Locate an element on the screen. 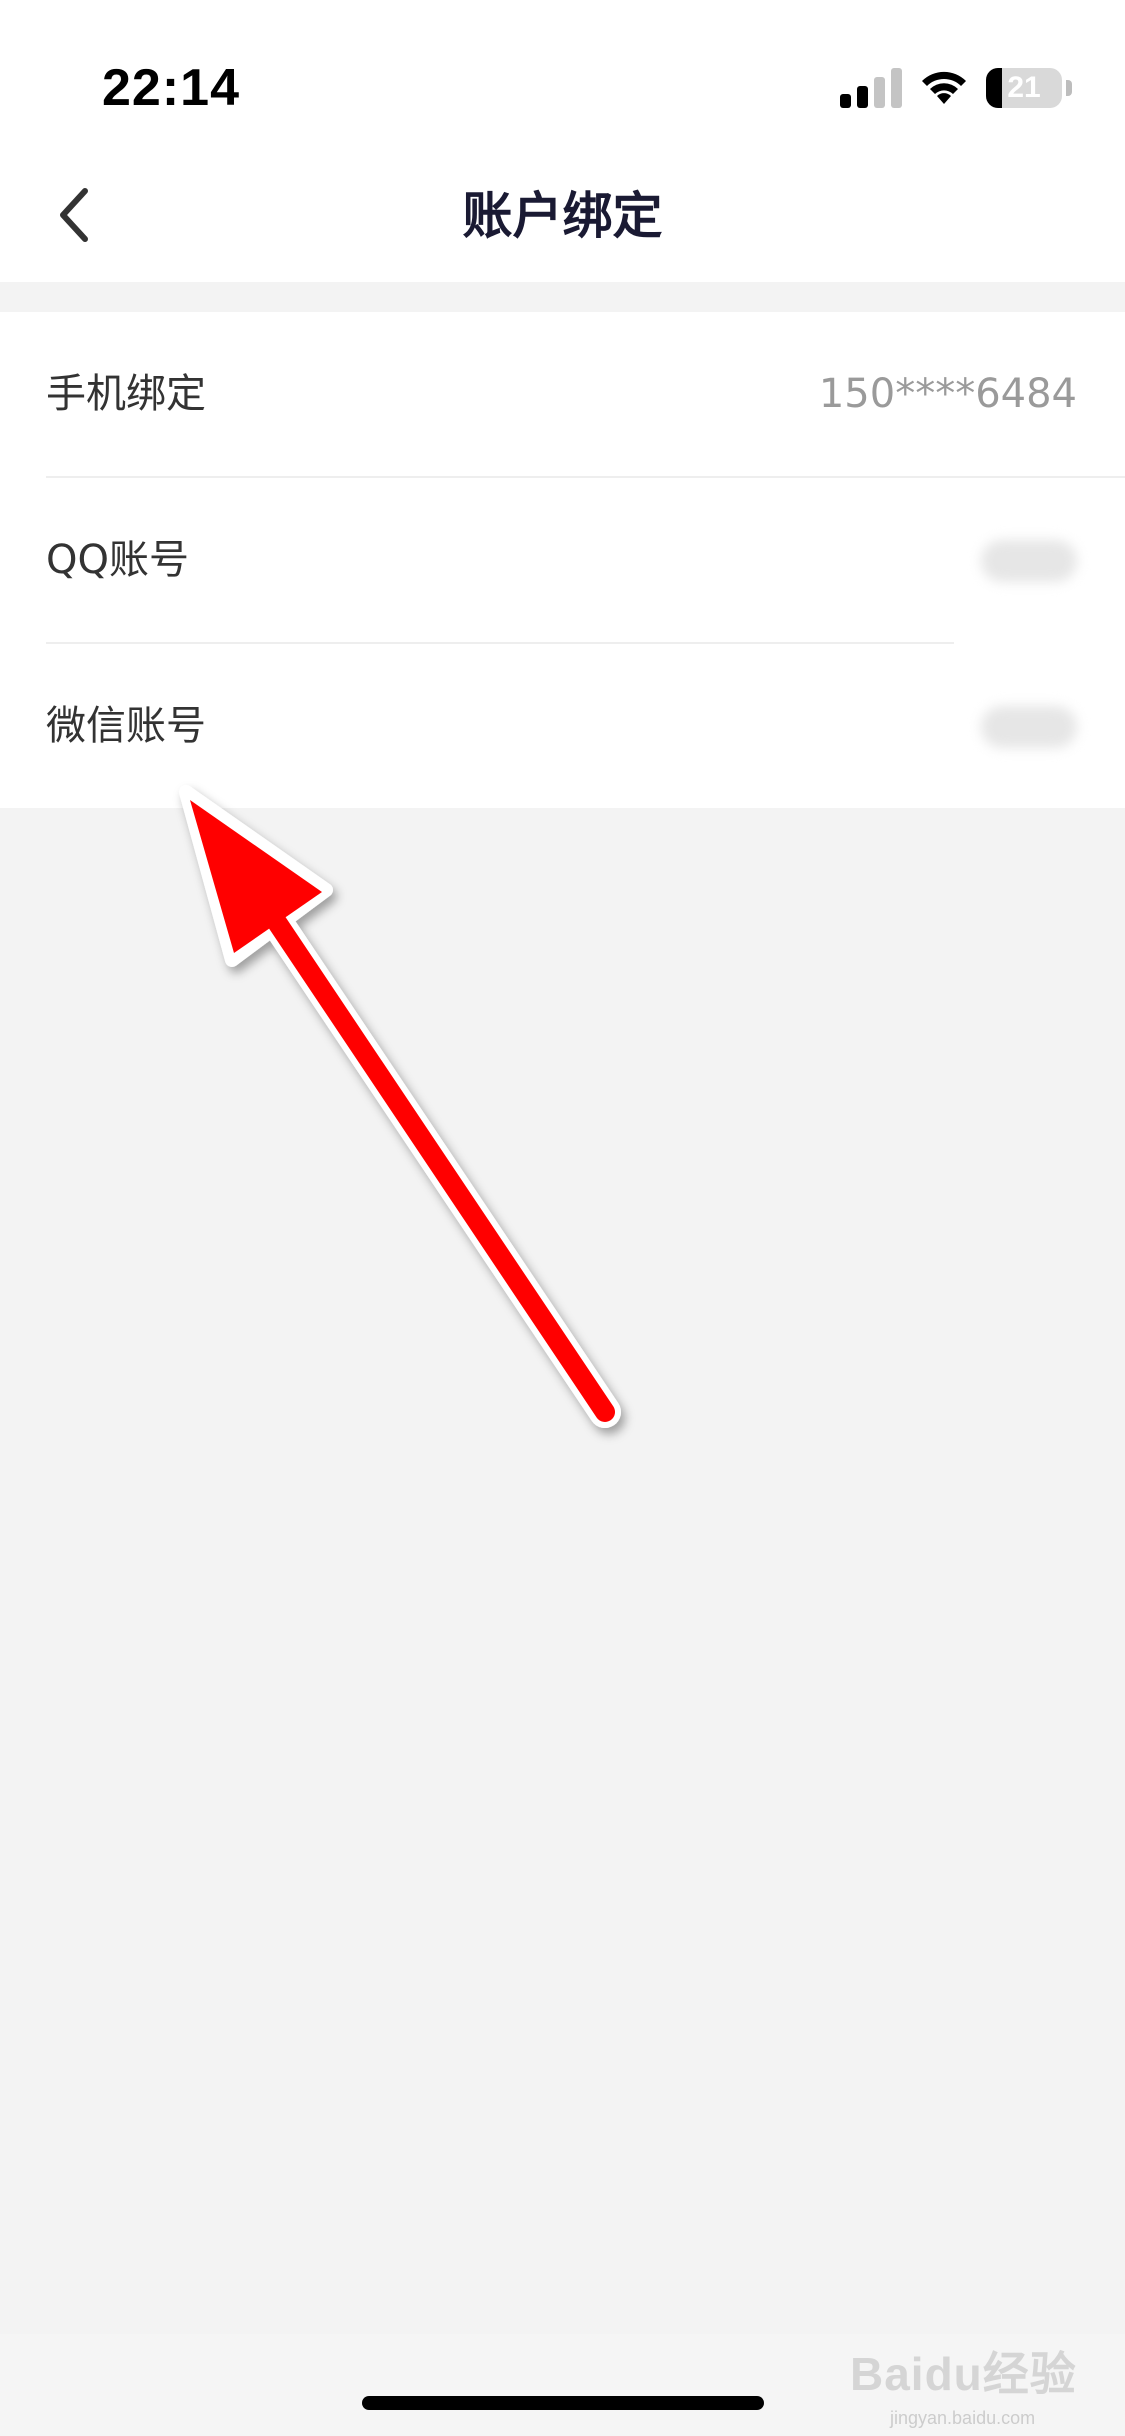 This screenshot has height=2436, width=1125. row-label: 手机绑定 is located at coordinates (126, 394).